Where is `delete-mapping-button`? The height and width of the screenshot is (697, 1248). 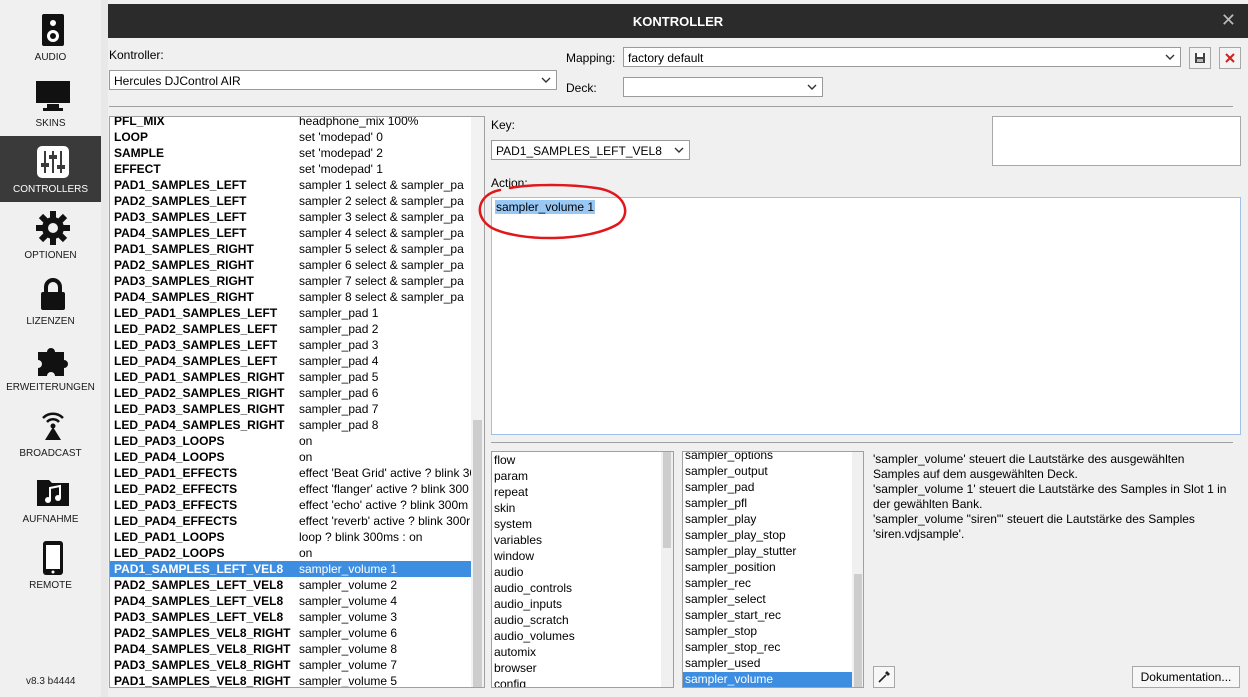 delete-mapping-button is located at coordinates (1230, 58).